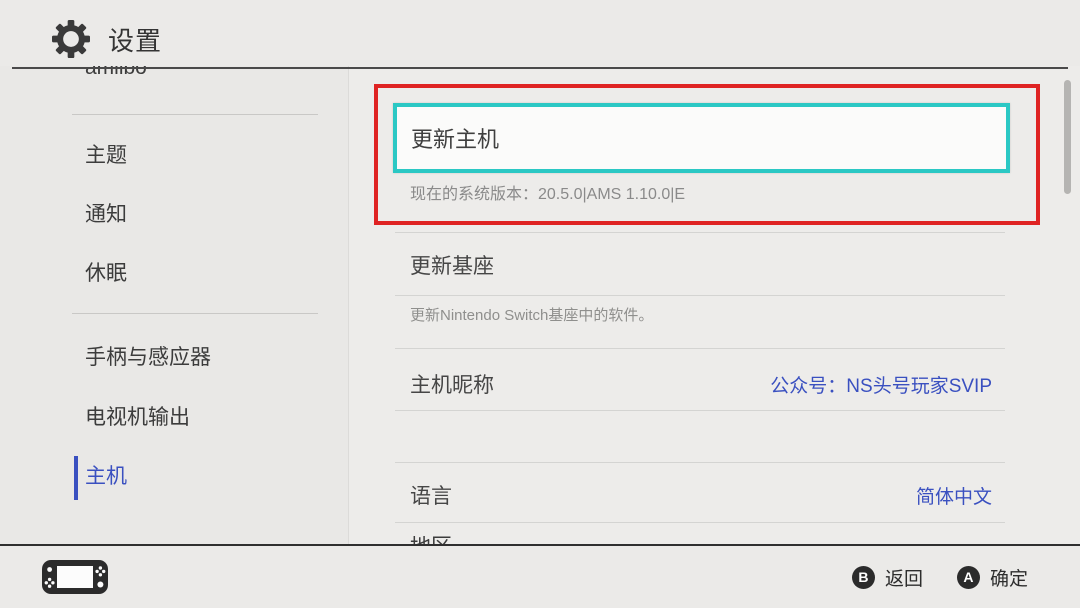  What do you see at coordinates (106, 215) in the screenshot?
I see `sidebar-item-notifications: 通知` at bounding box center [106, 215].